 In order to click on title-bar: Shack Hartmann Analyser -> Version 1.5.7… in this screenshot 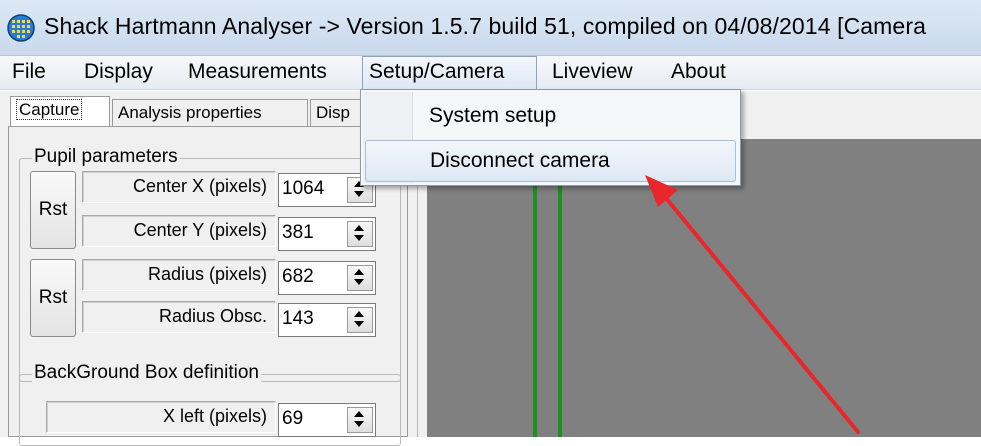, I will do `click(490, 28)`.